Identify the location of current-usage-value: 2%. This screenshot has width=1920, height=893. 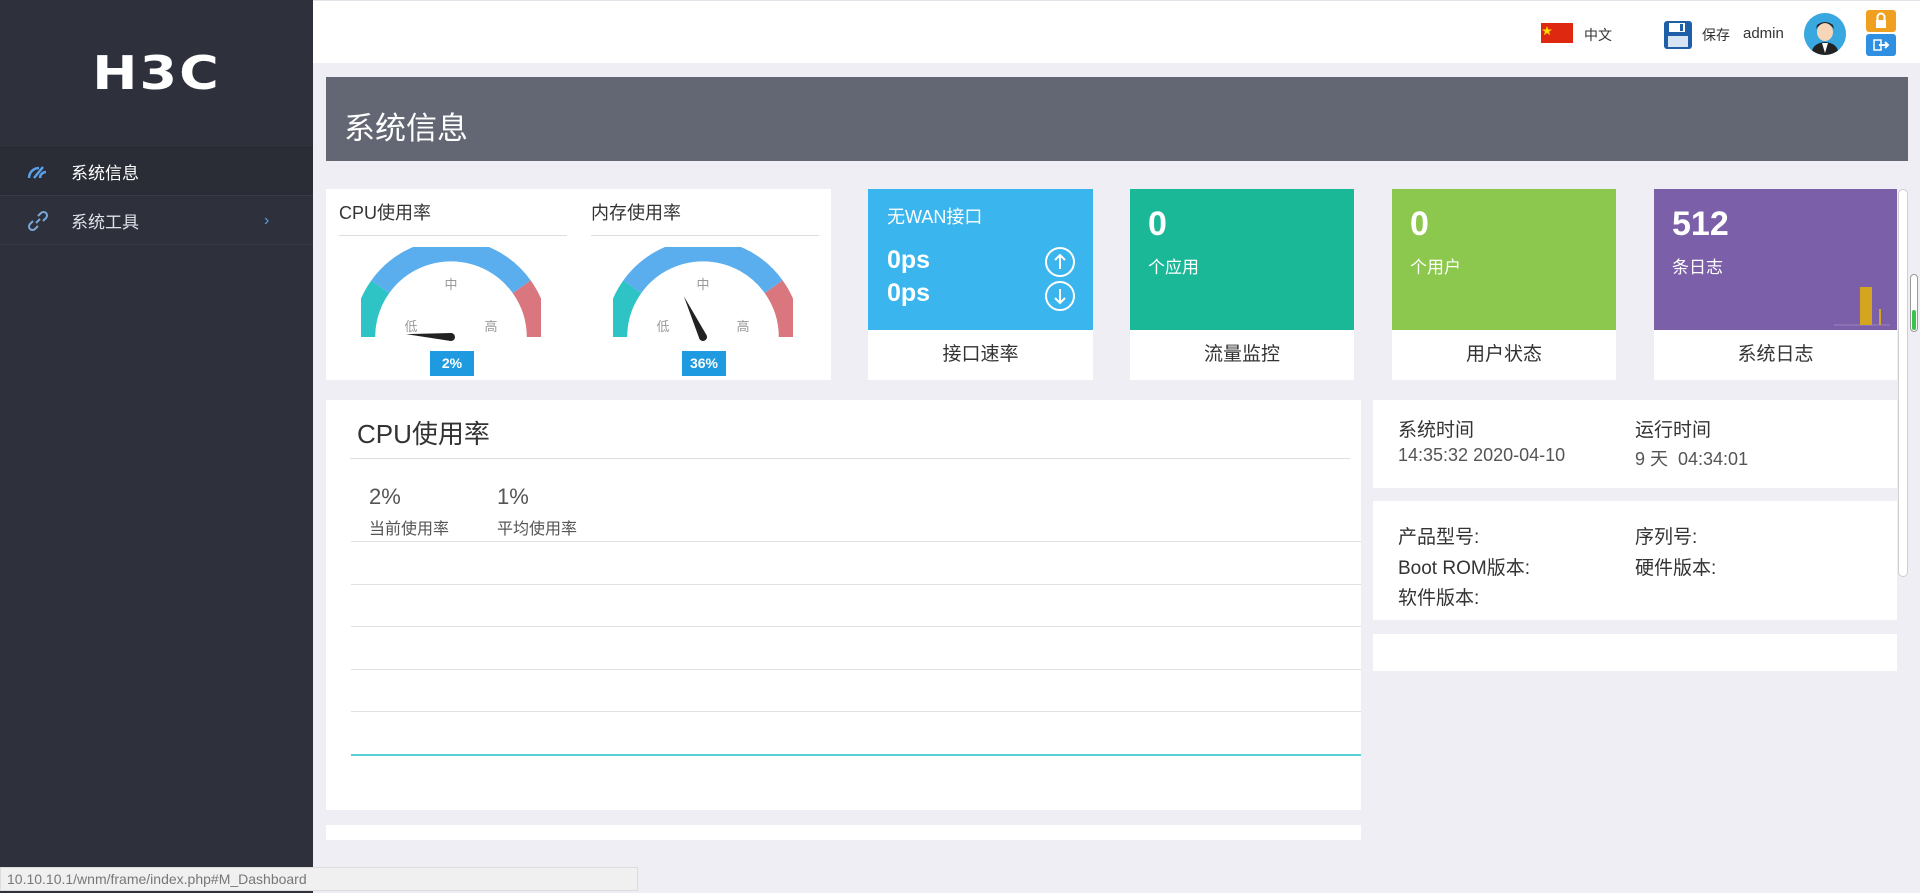
(385, 496).